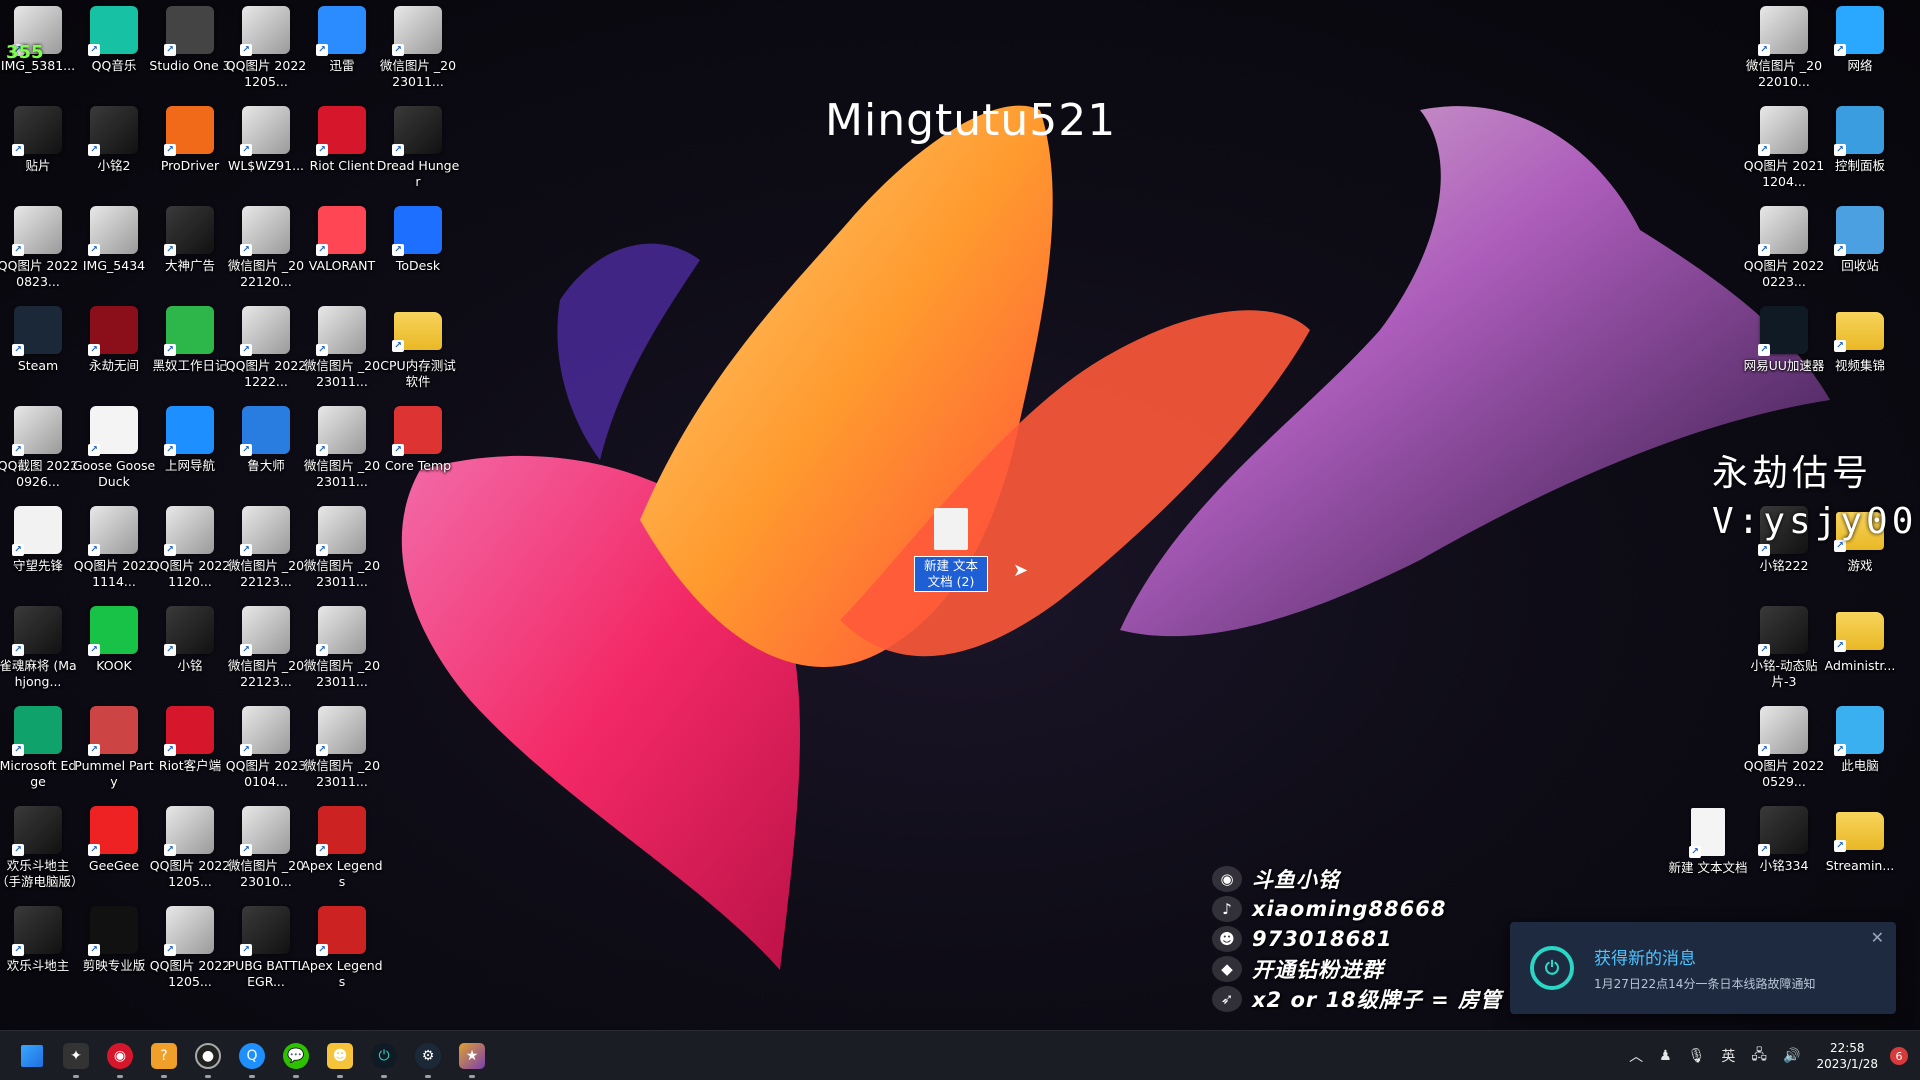  What do you see at coordinates (32, 1055) in the screenshot?
I see `start-button` at bounding box center [32, 1055].